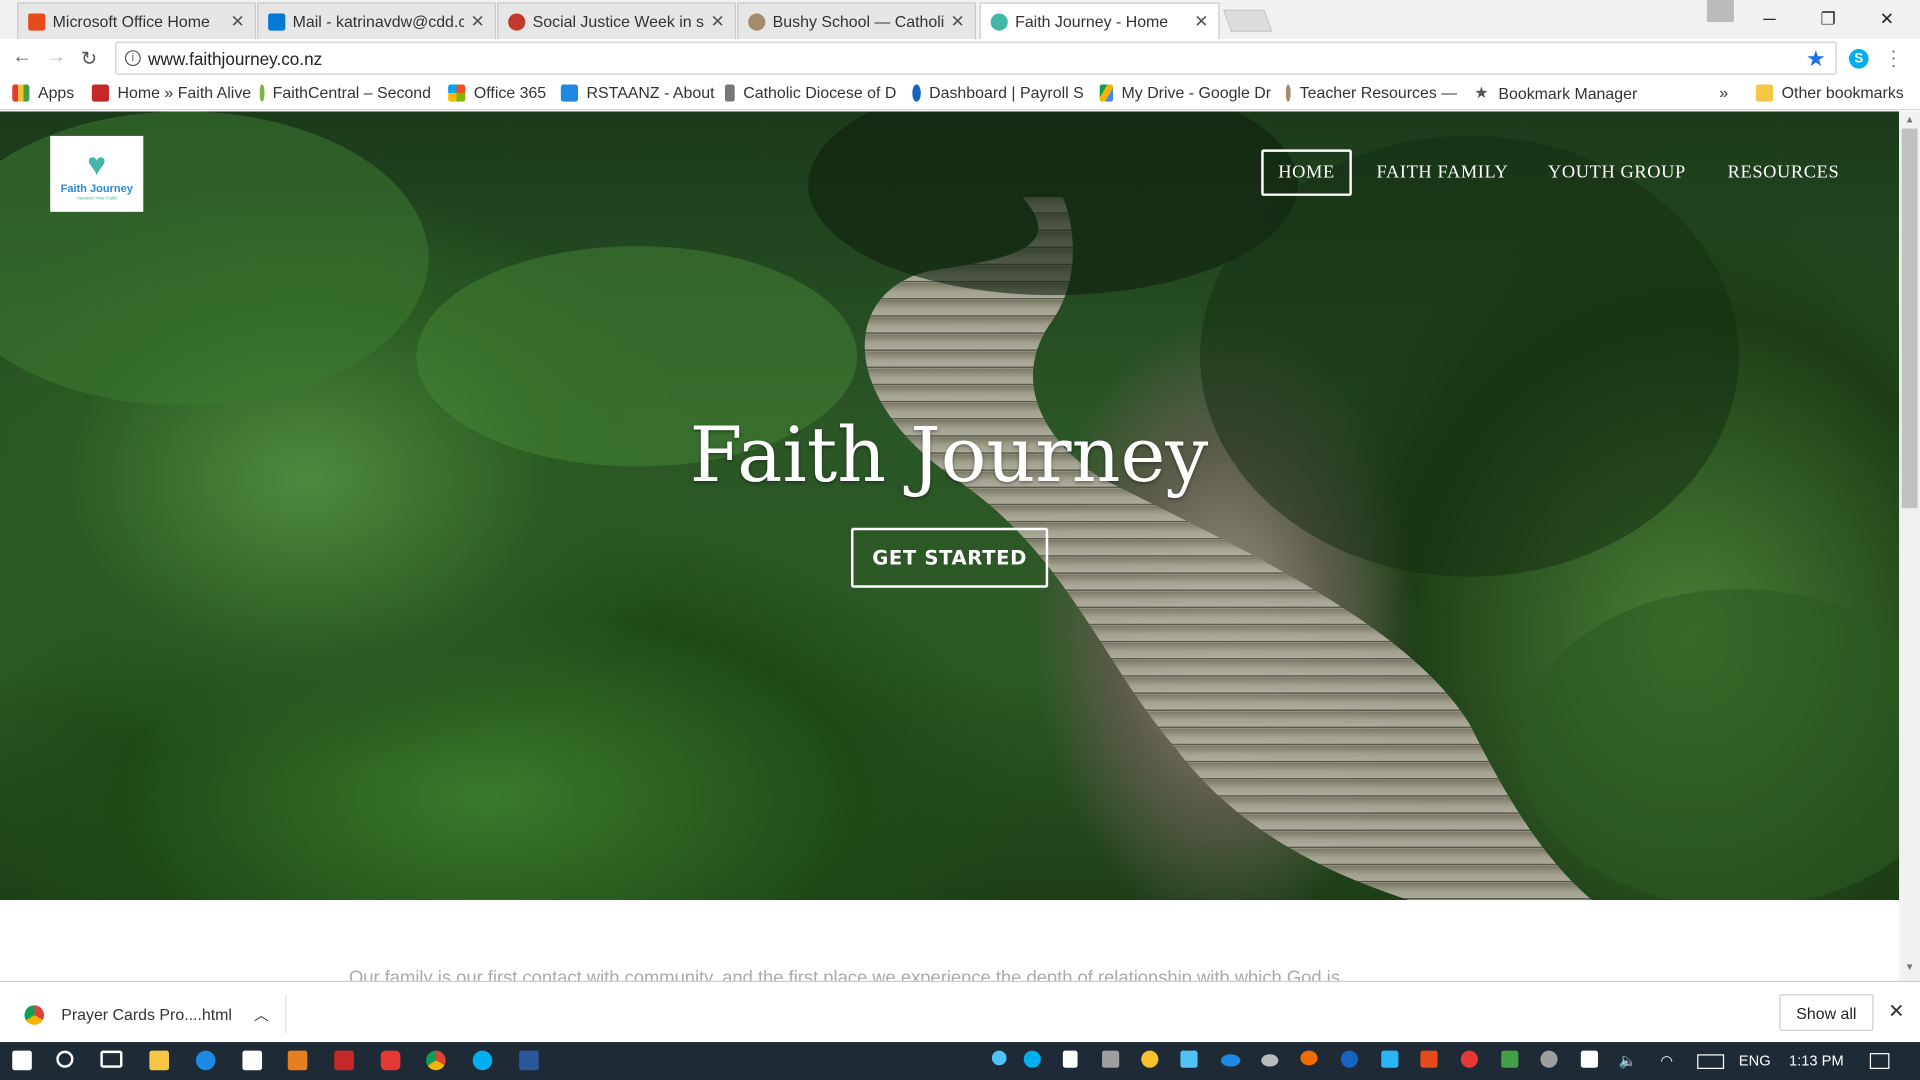 Image resolution: width=1920 pixels, height=1080 pixels. What do you see at coordinates (960, 1061) in the screenshot?
I see `windows-taskbar: 🔈 ◠ ENG 1:13 PM` at bounding box center [960, 1061].